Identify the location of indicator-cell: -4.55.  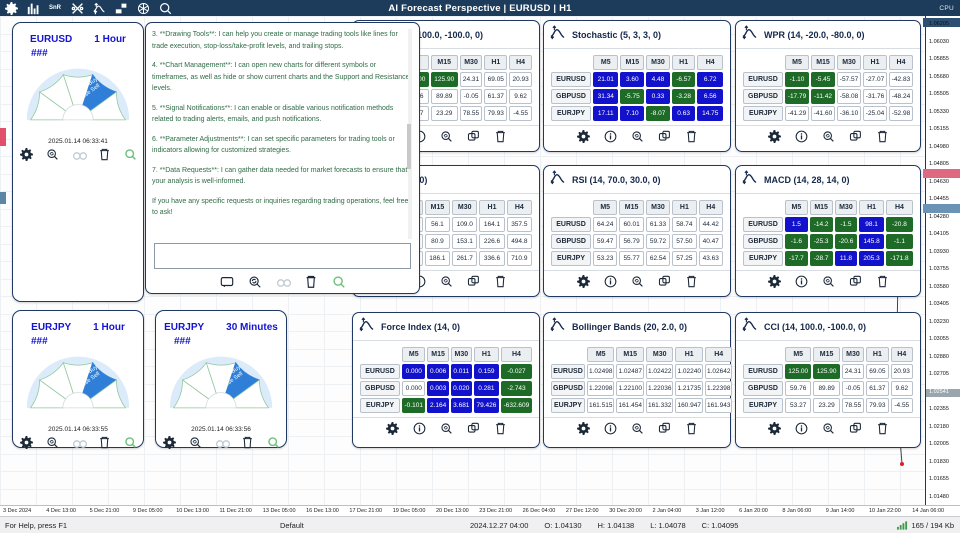
(901, 405).